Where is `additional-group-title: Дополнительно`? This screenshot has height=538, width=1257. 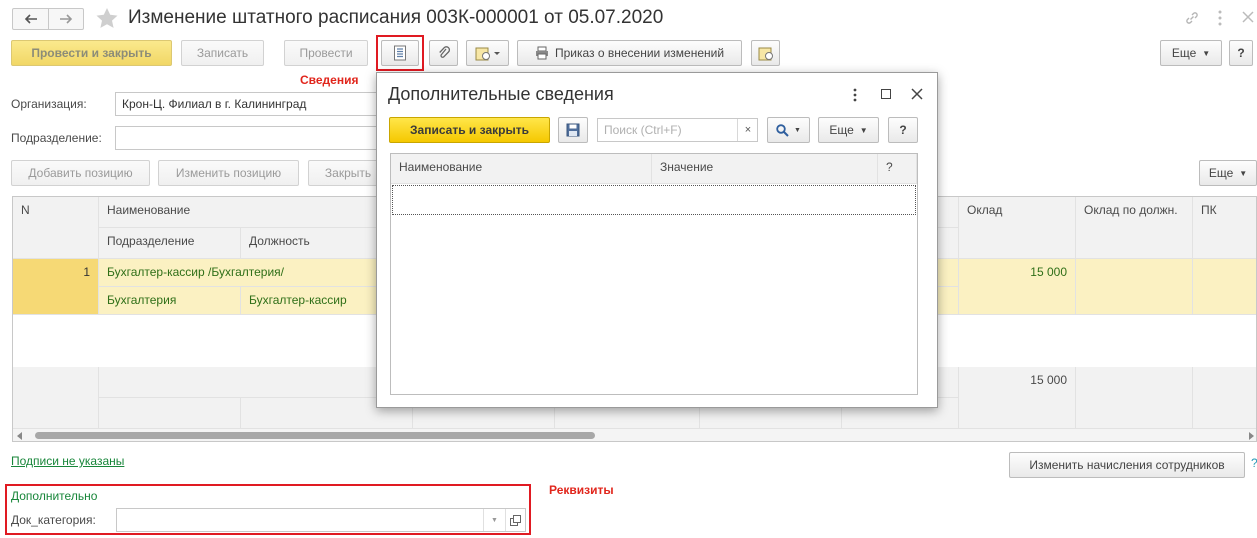
additional-group-title: Дополнительно is located at coordinates (54, 496).